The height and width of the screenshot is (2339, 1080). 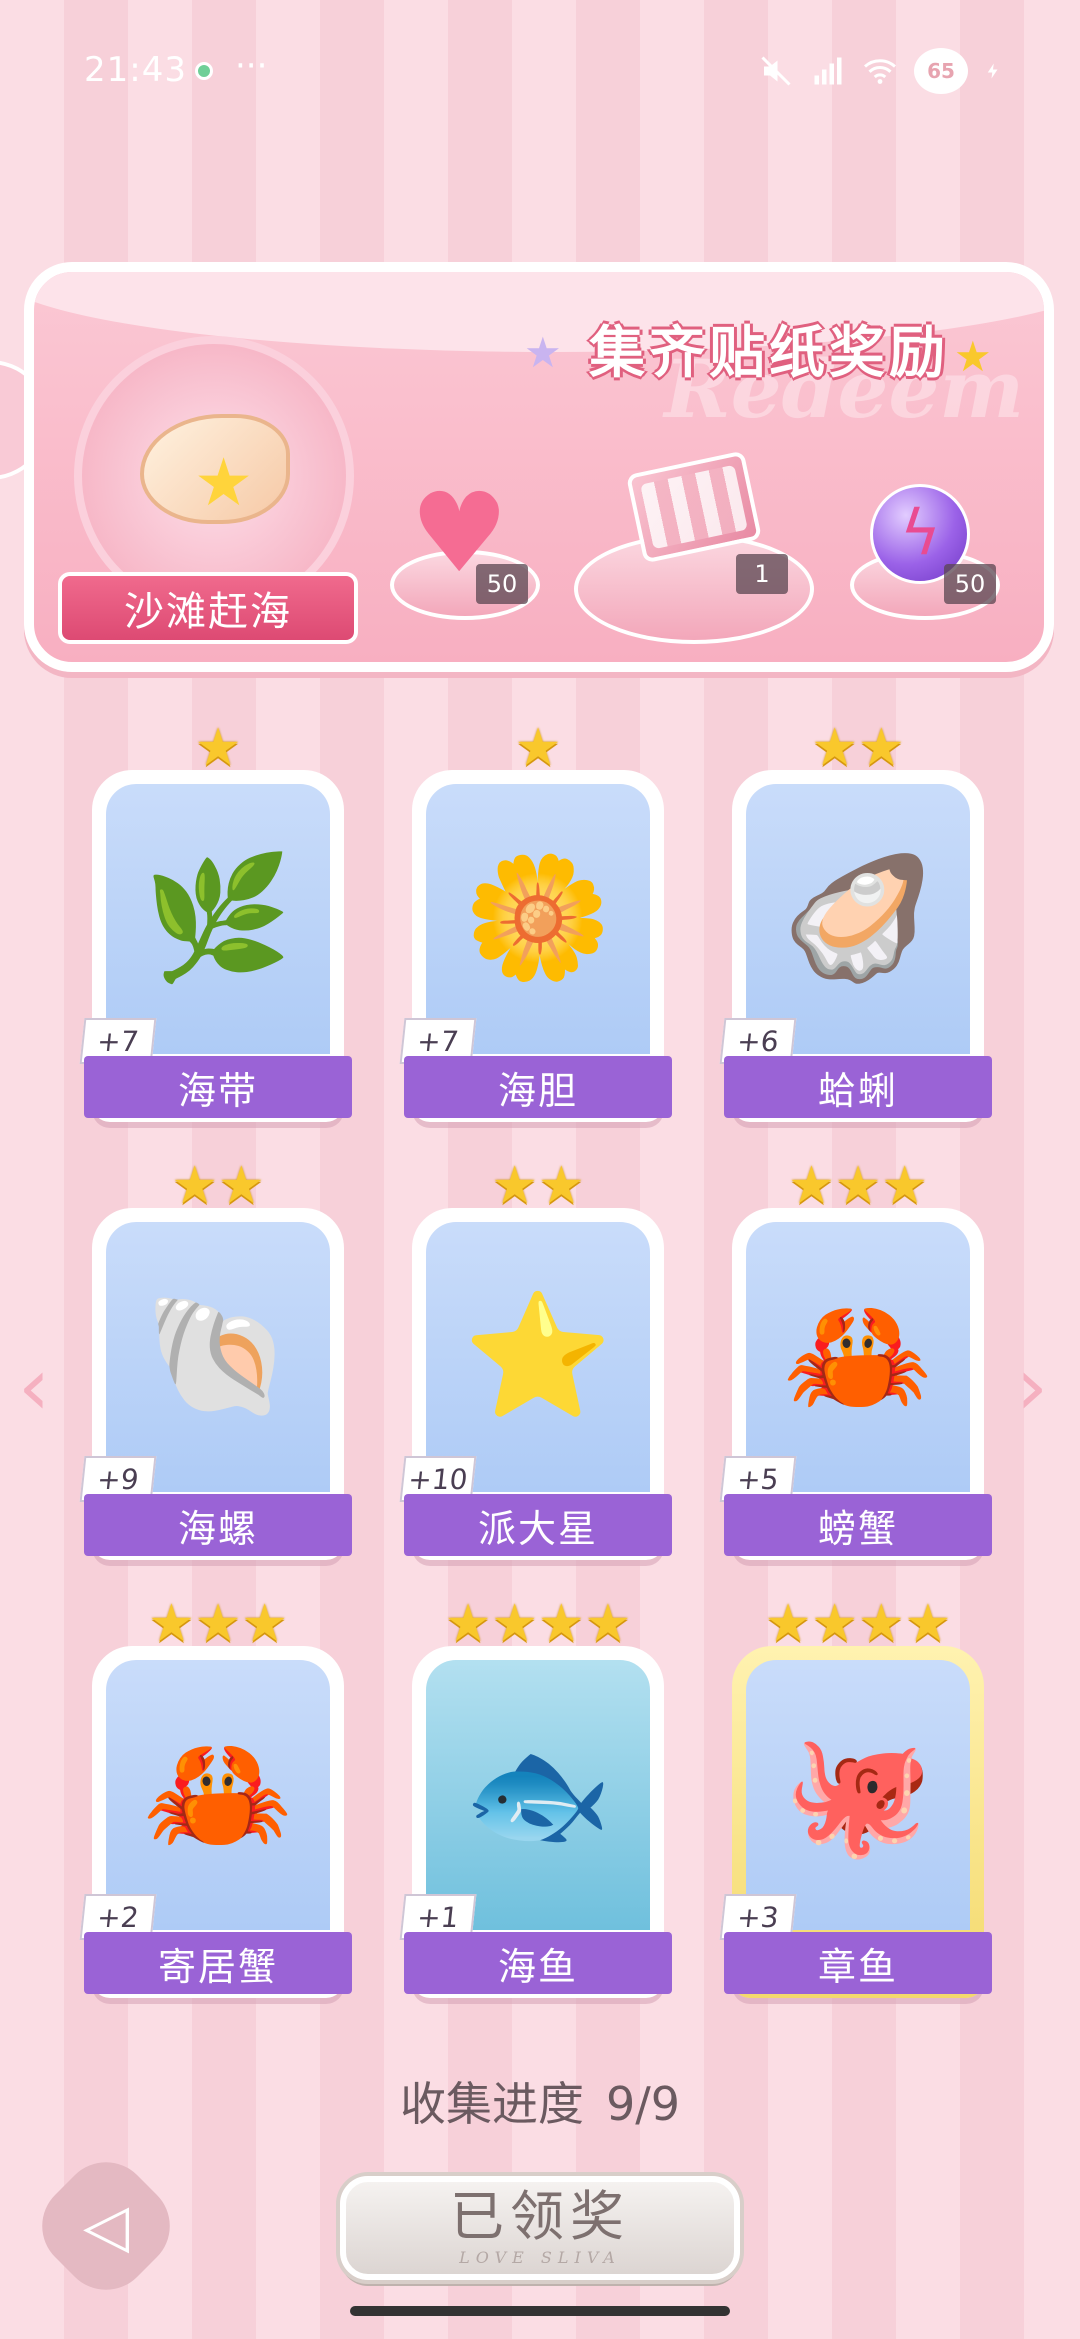 What do you see at coordinates (204, 71) in the screenshot?
I see `app-notification-icon` at bounding box center [204, 71].